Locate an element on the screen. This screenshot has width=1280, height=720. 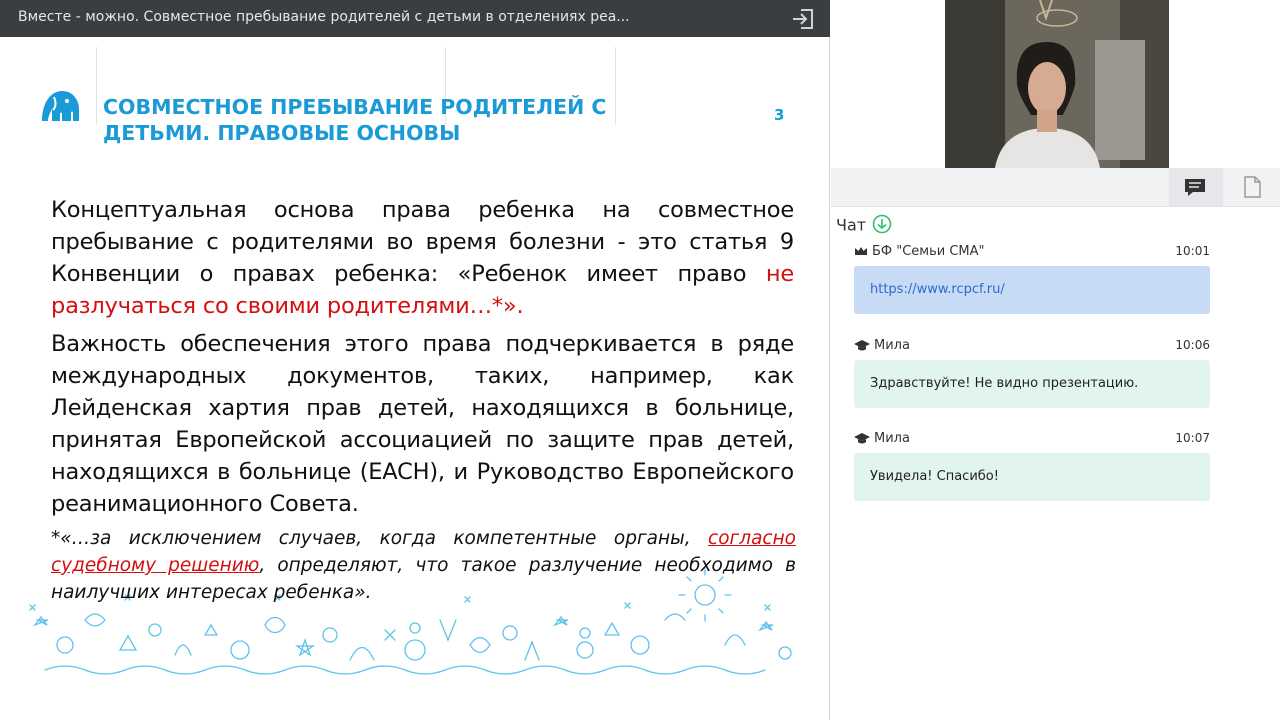
chat-title: Чат is located at coordinates (851, 225).